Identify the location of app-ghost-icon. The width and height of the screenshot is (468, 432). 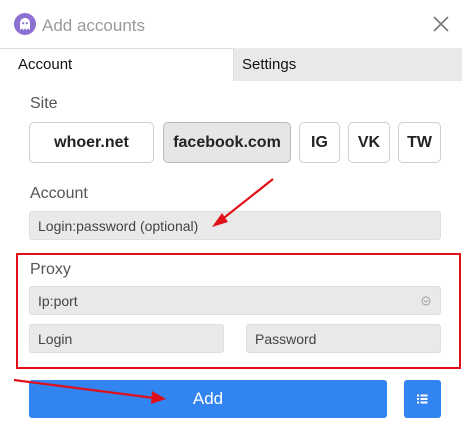
(25, 24).